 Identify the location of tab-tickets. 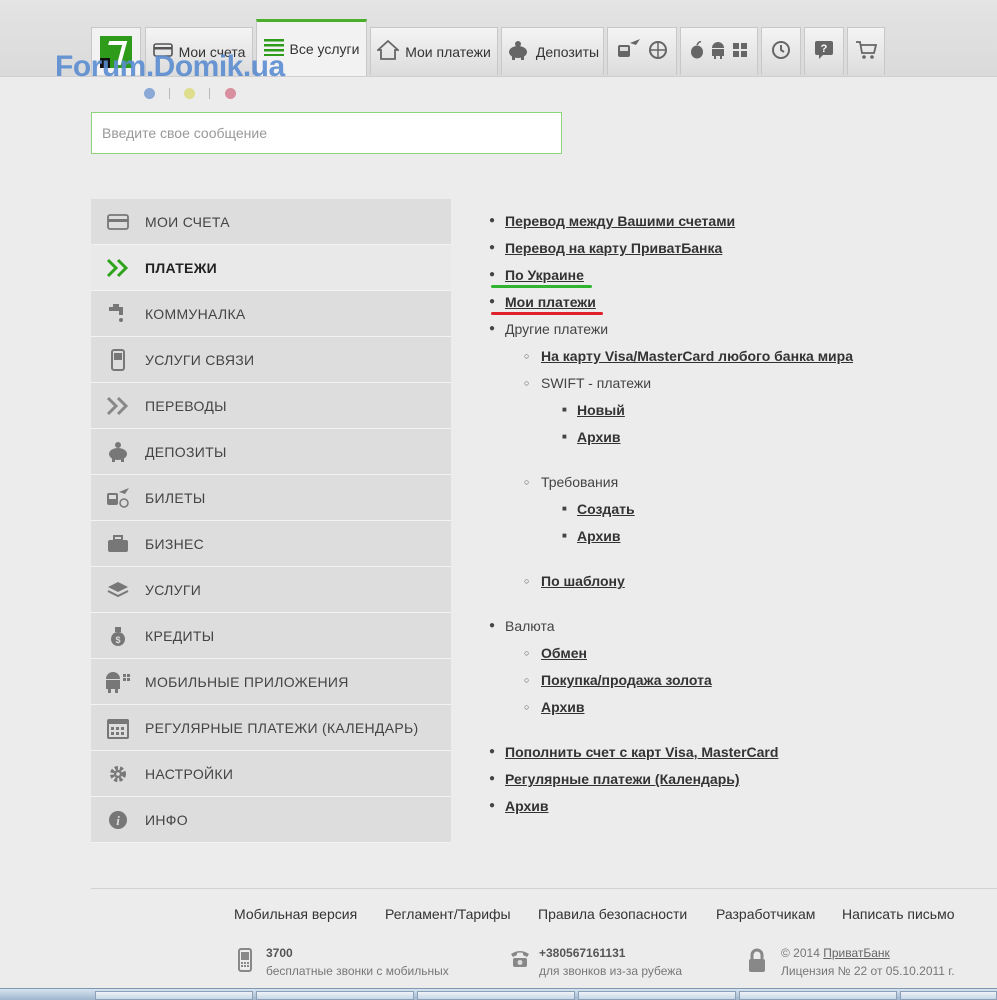
(642, 51).